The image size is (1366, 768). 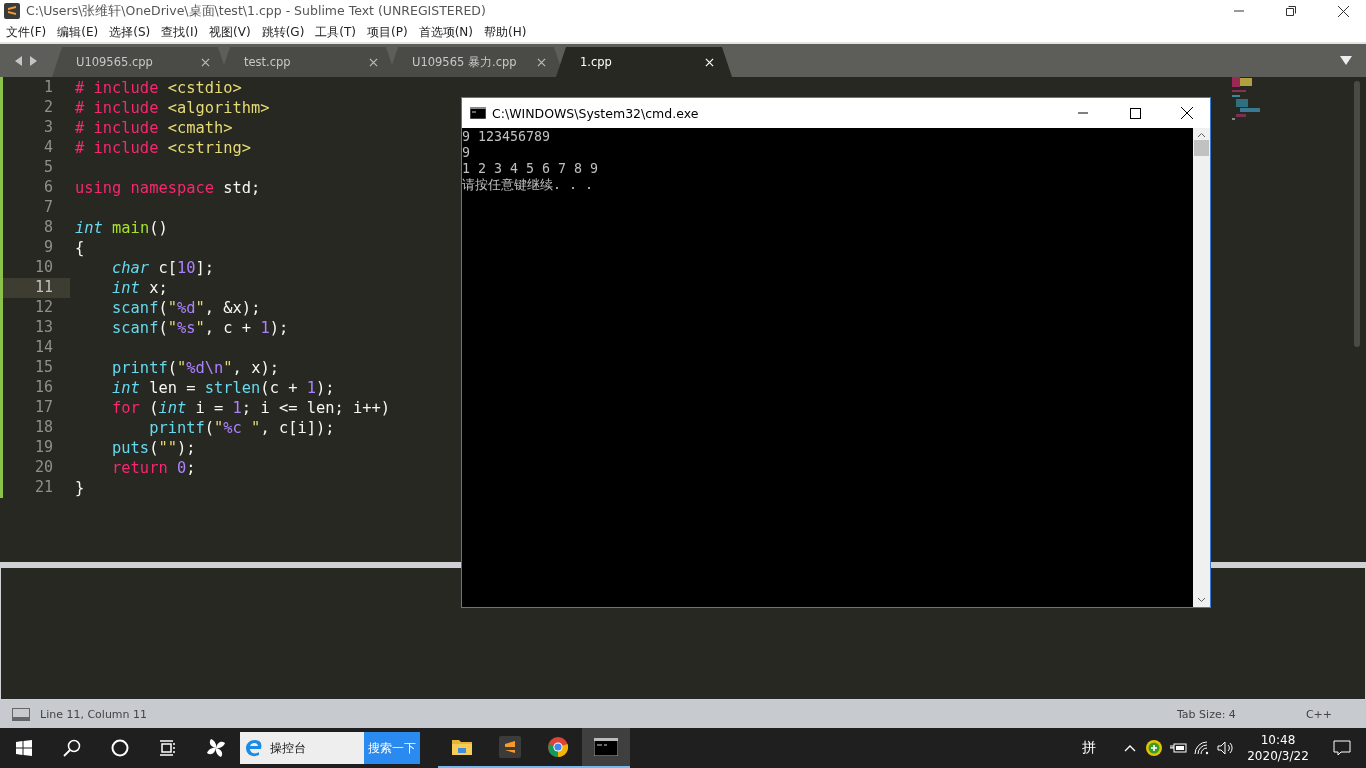 I want to click on line-number: 13, so click(x=43, y=328).